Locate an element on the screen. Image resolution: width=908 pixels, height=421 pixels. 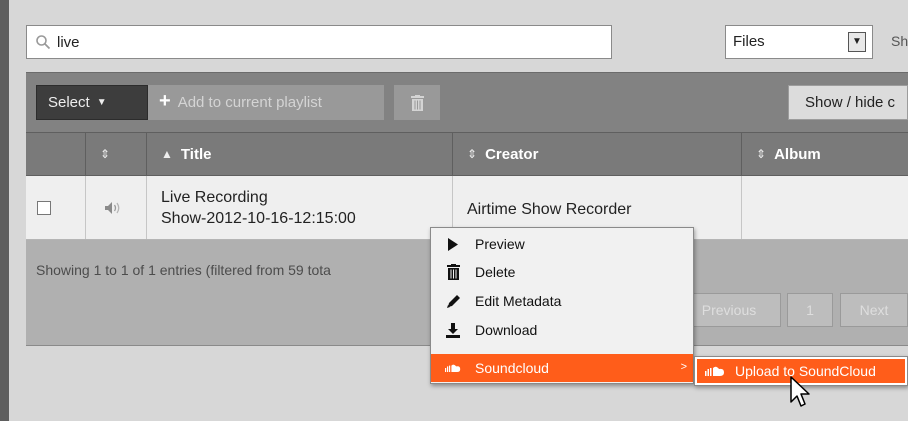
submenu-arrow-icon: > is located at coordinates (683, 367).